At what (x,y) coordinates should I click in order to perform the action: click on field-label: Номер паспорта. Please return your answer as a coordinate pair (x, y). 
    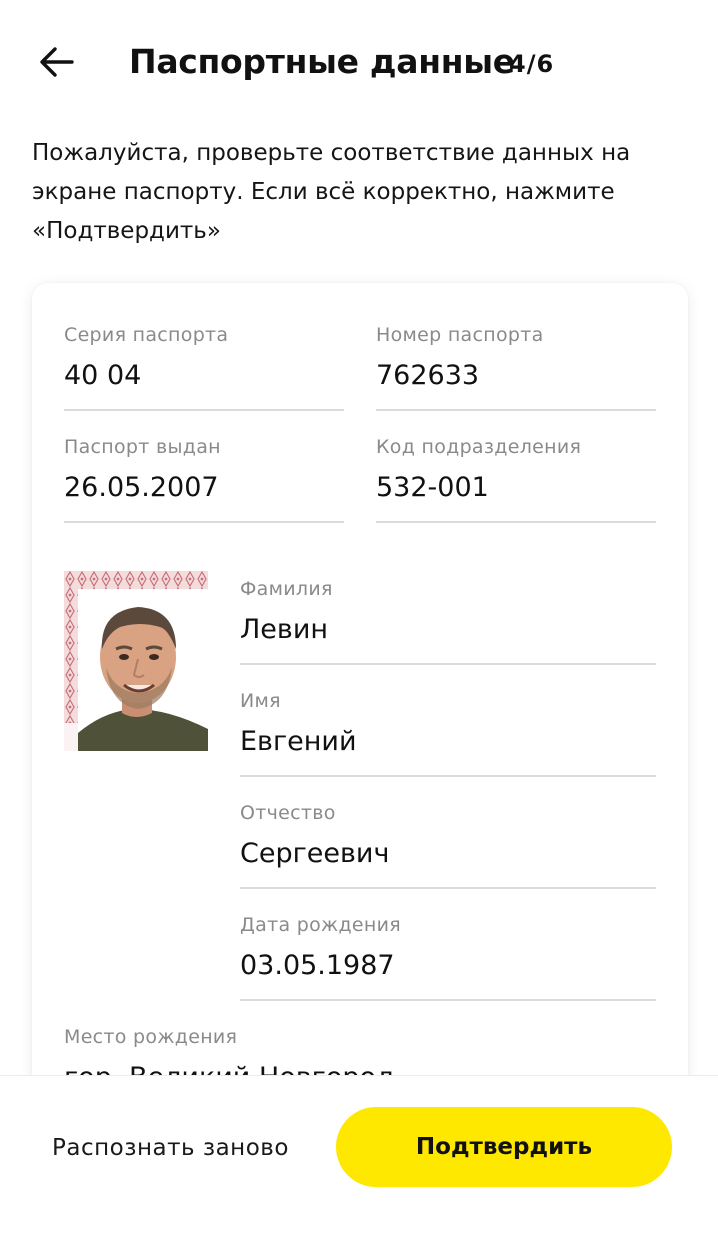
    Looking at the image, I should click on (460, 335).